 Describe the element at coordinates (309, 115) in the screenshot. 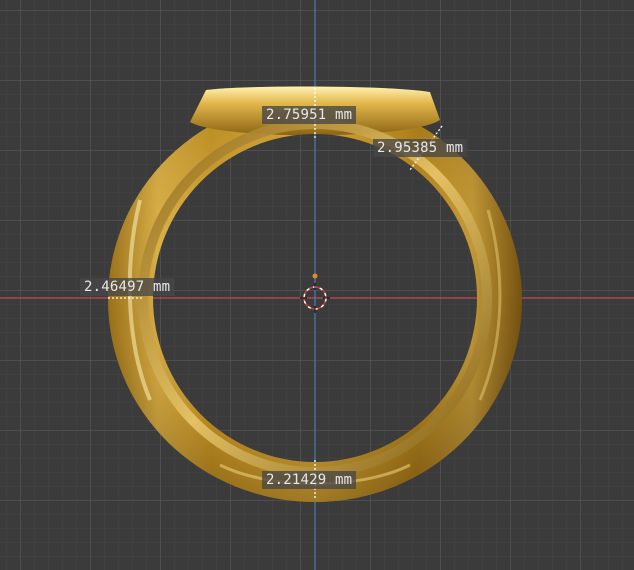

I see `measure-label-top: 2.75951 mm` at that location.